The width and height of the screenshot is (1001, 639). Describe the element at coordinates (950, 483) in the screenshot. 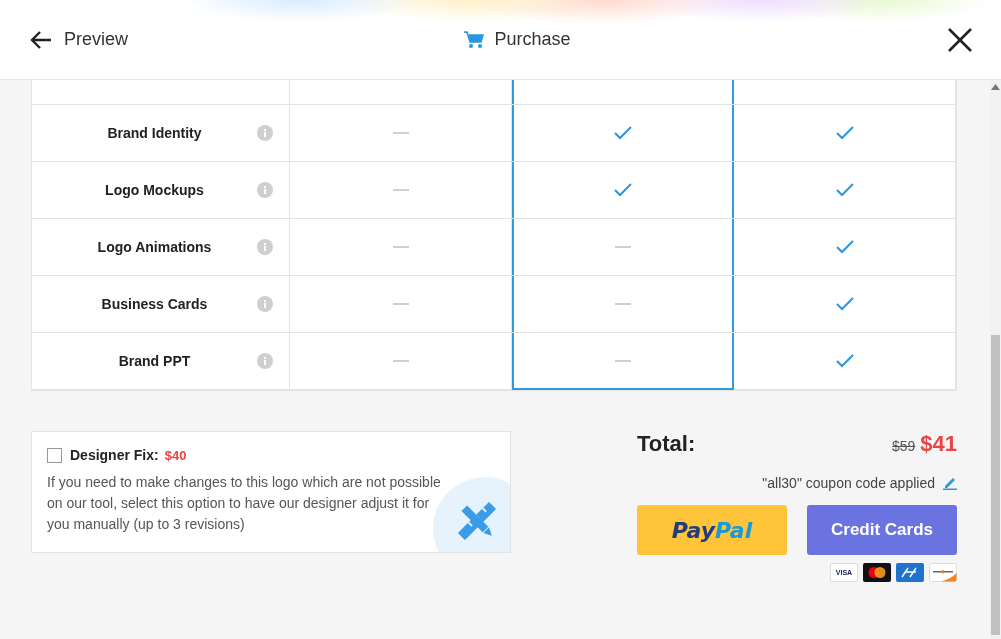

I see `edit-icon` at that location.